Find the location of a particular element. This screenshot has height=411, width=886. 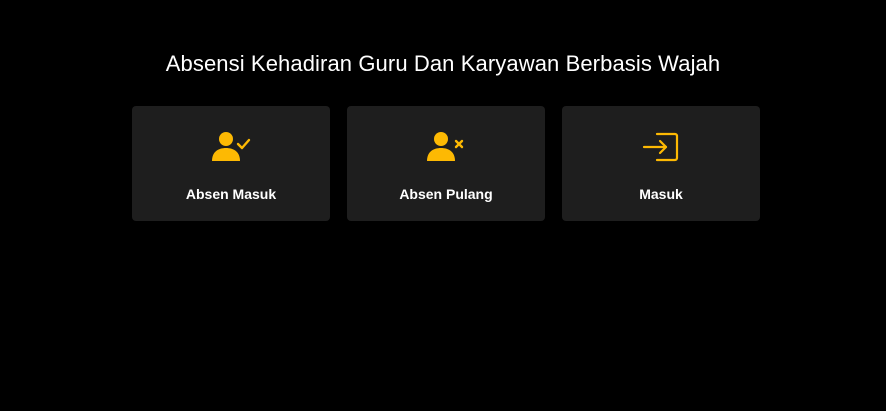

user-x-icon is located at coordinates (446, 147).